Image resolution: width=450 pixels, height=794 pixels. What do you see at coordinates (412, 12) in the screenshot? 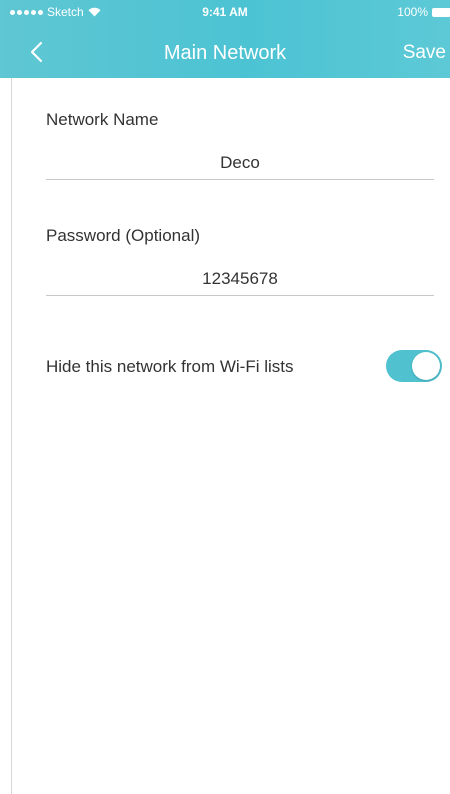
I see `battery-percent: 100%` at bounding box center [412, 12].